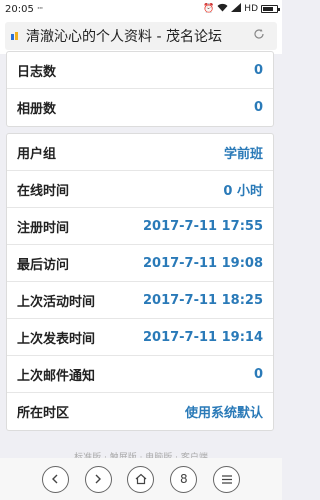  Describe the element at coordinates (243, 152) in the screenshot. I see `row-value: 学前班` at that location.